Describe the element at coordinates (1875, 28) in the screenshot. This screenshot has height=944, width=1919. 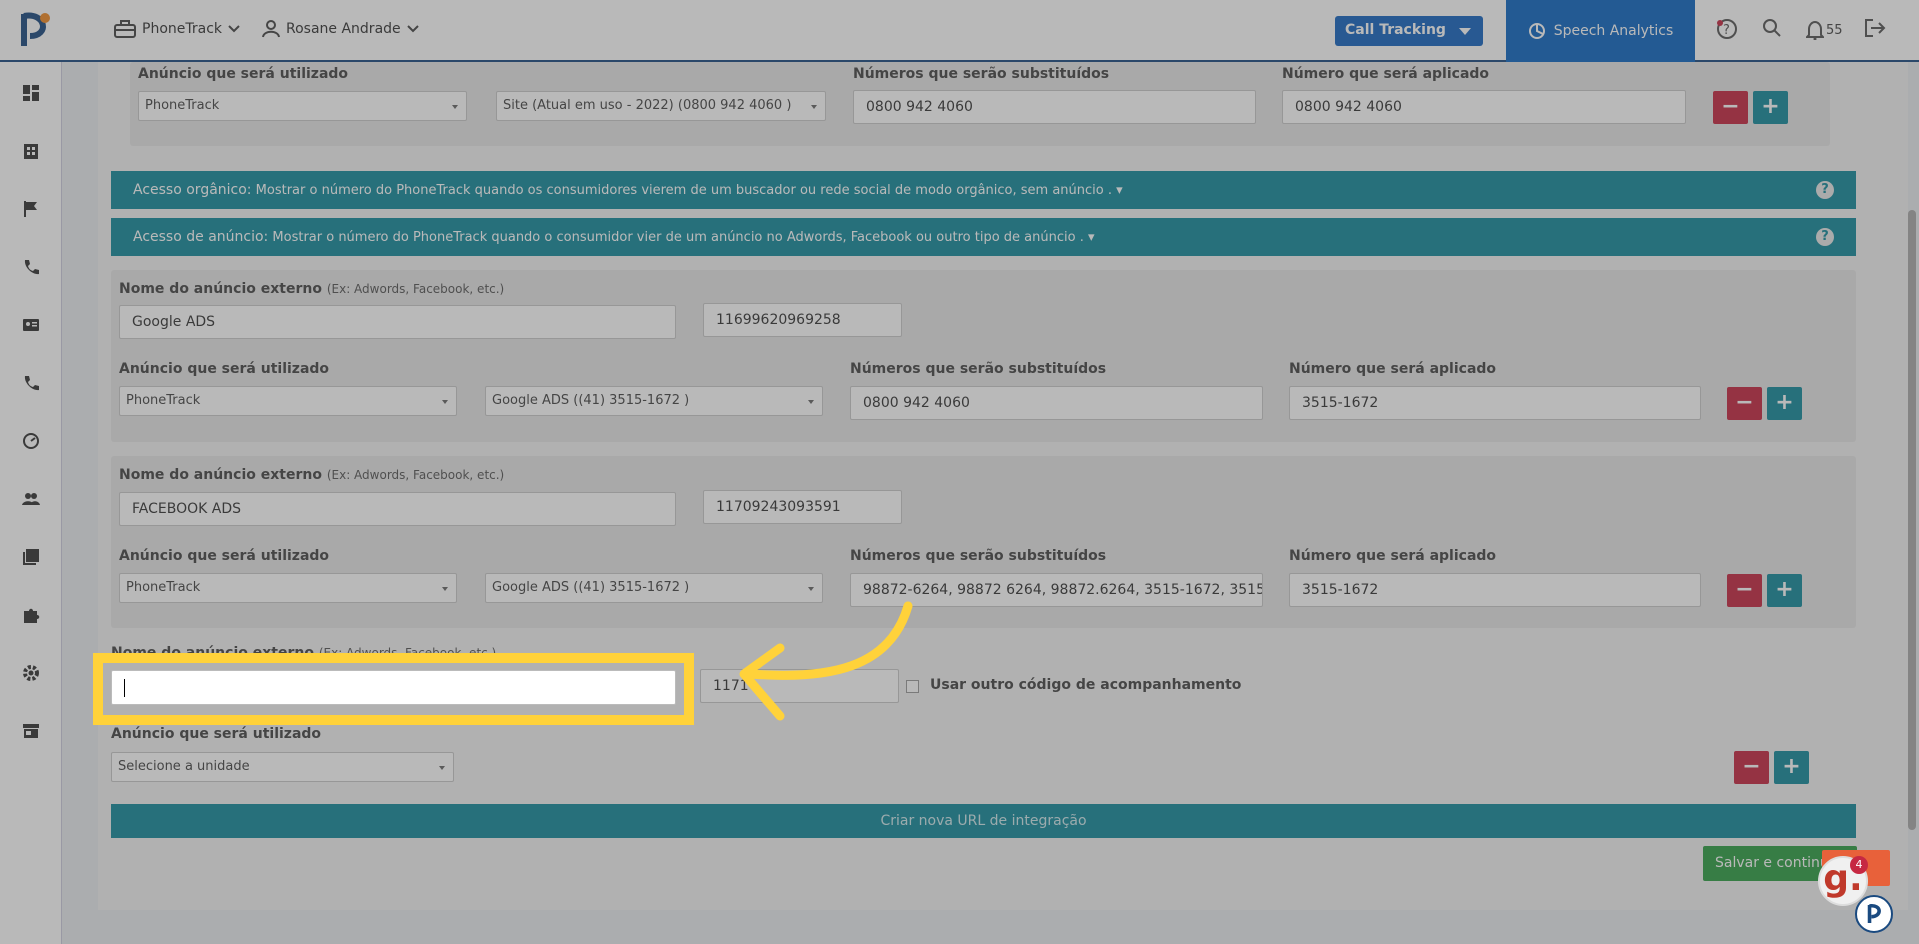
I see `logout-icon` at that location.